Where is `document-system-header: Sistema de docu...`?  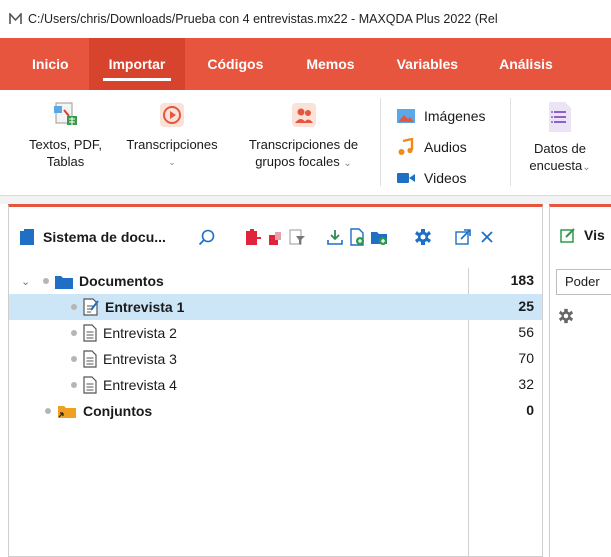 document-system-header: Sistema de docu... is located at coordinates (275, 237).